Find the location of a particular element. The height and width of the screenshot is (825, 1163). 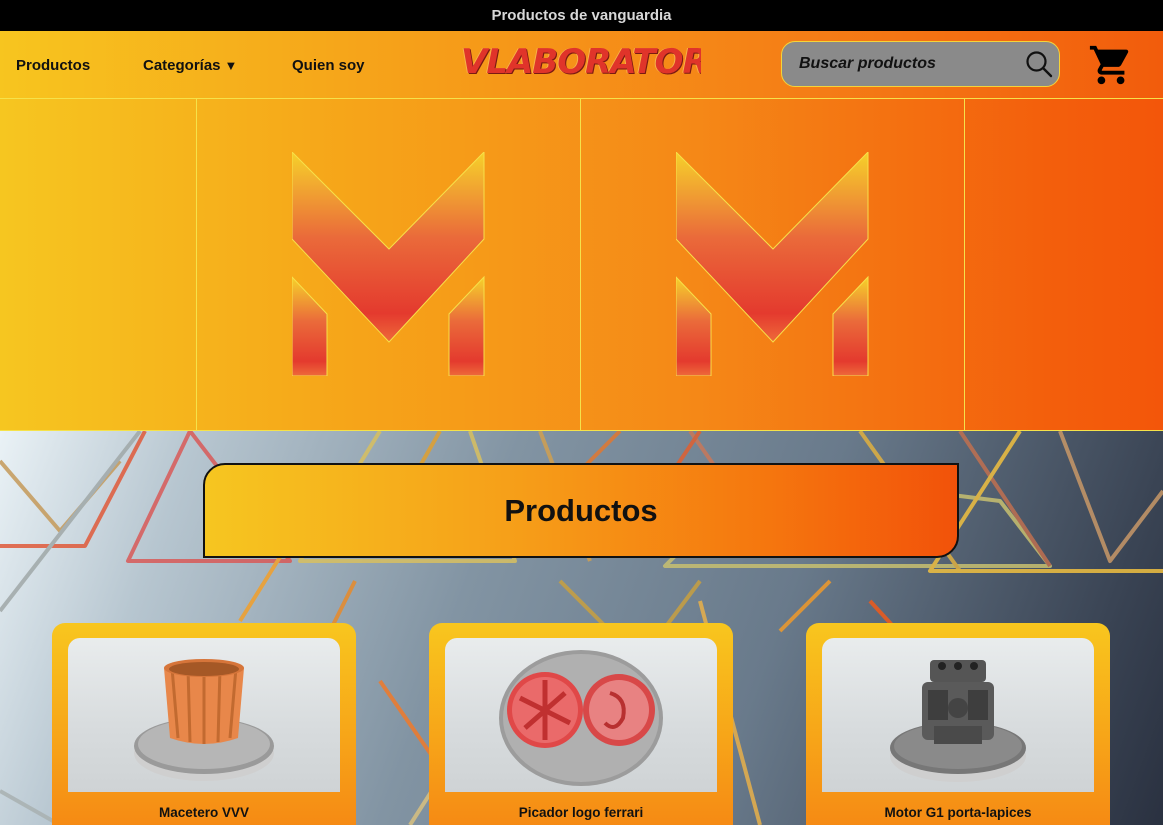

nav-link-categorias-label: Categorías is located at coordinates (182, 65).